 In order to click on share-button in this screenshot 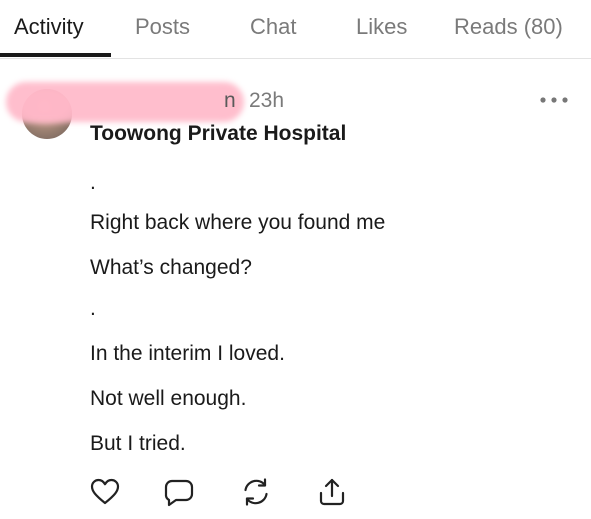, I will do `click(332, 492)`.